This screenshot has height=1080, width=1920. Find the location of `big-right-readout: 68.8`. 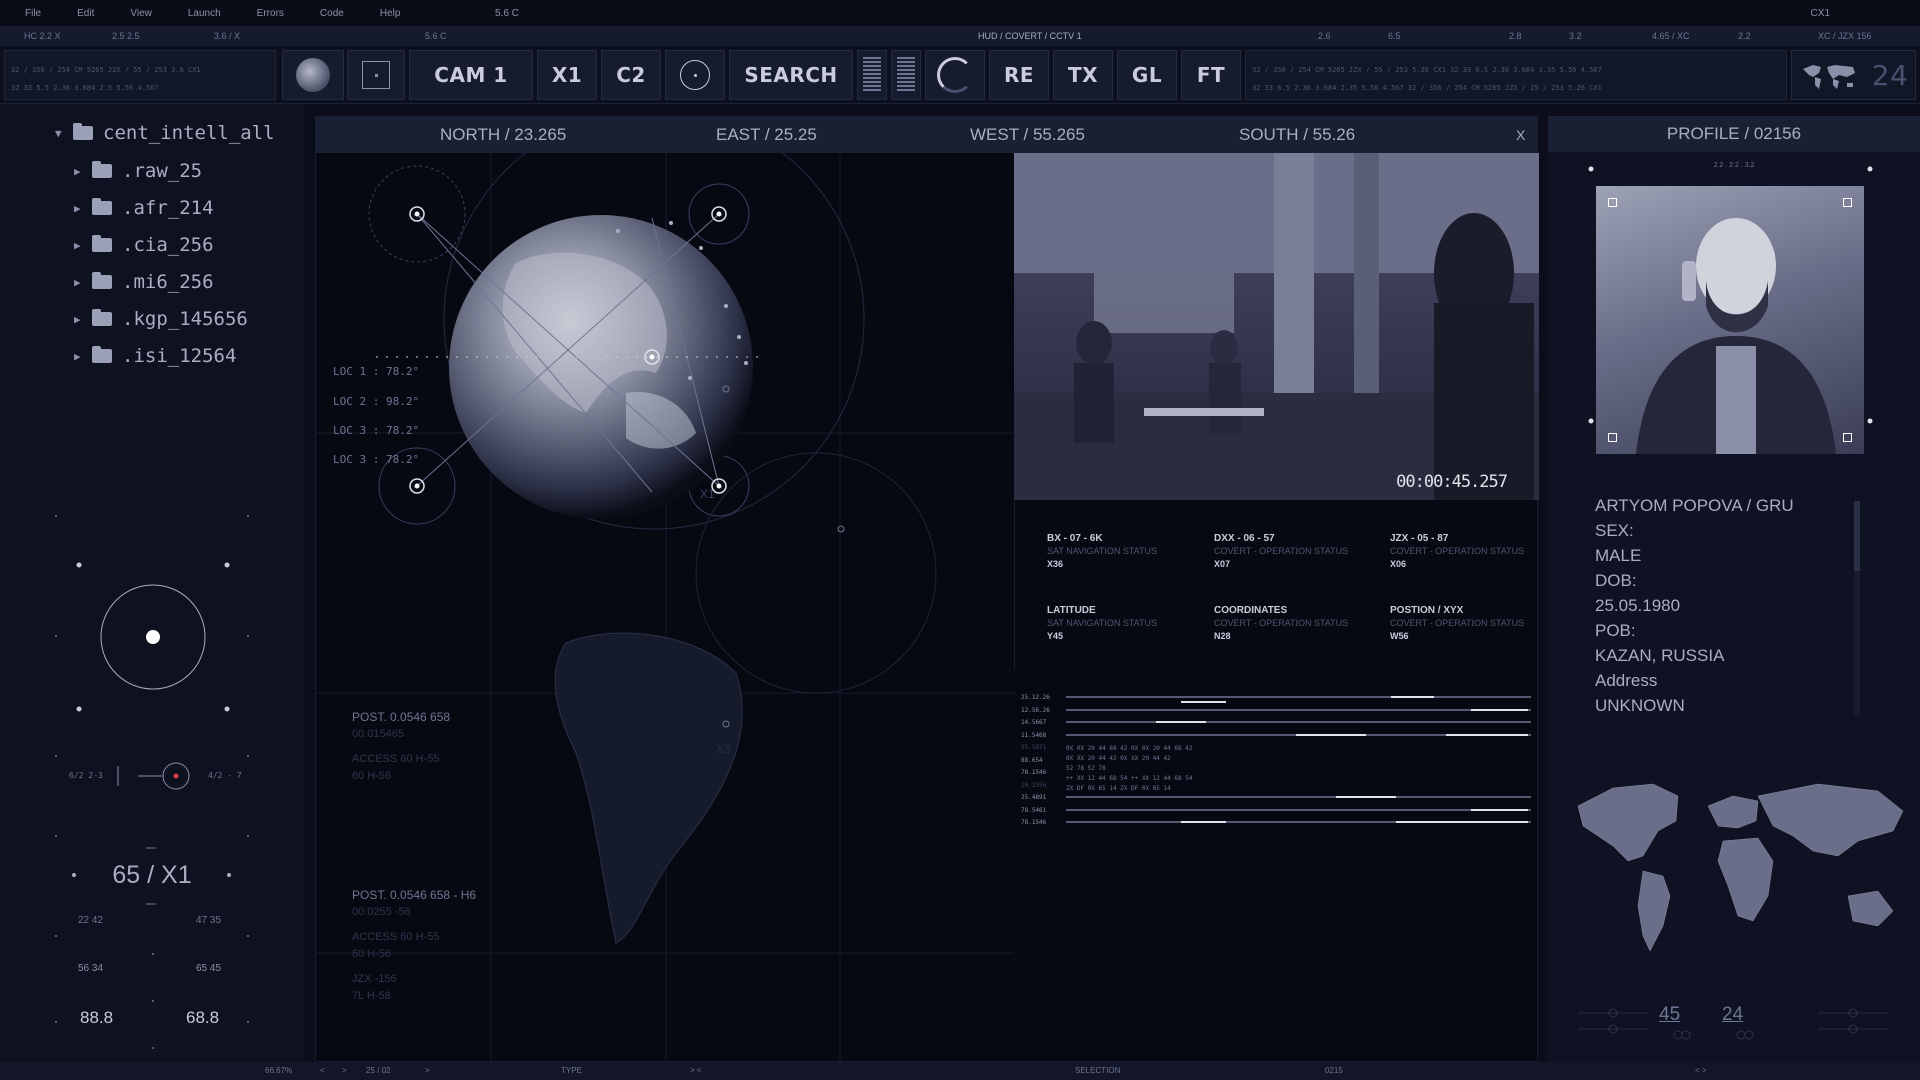

big-right-readout: 68.8 is located at coordinates (203, 1017).